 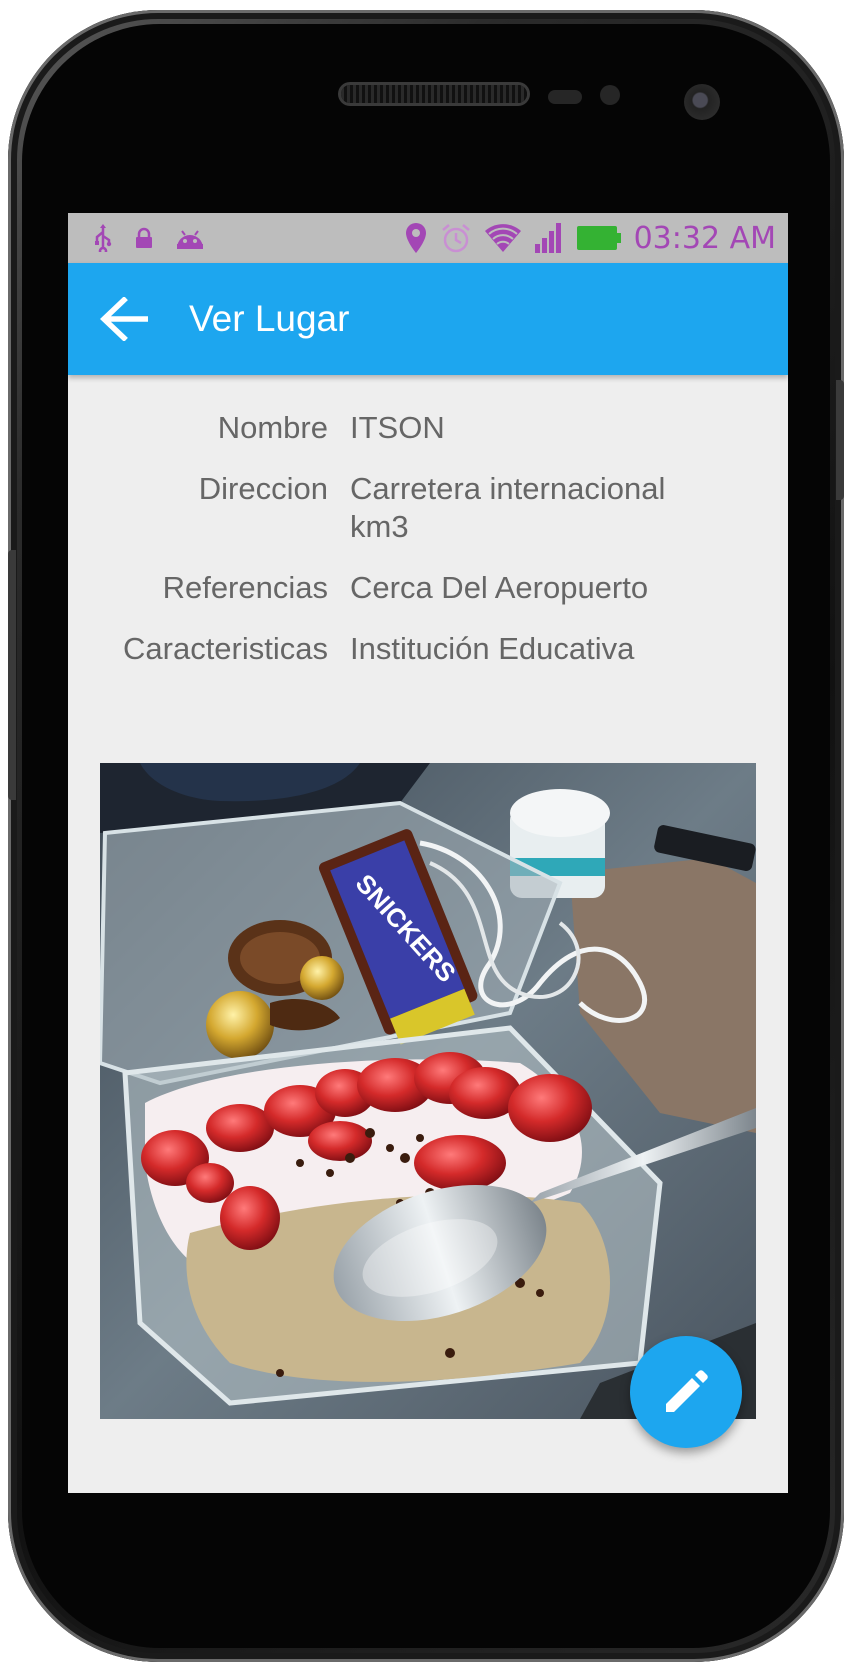 What do you see at coordinates (416, 238) in the screenshot?
I see `location-icon` at bounding box center [416, 238].